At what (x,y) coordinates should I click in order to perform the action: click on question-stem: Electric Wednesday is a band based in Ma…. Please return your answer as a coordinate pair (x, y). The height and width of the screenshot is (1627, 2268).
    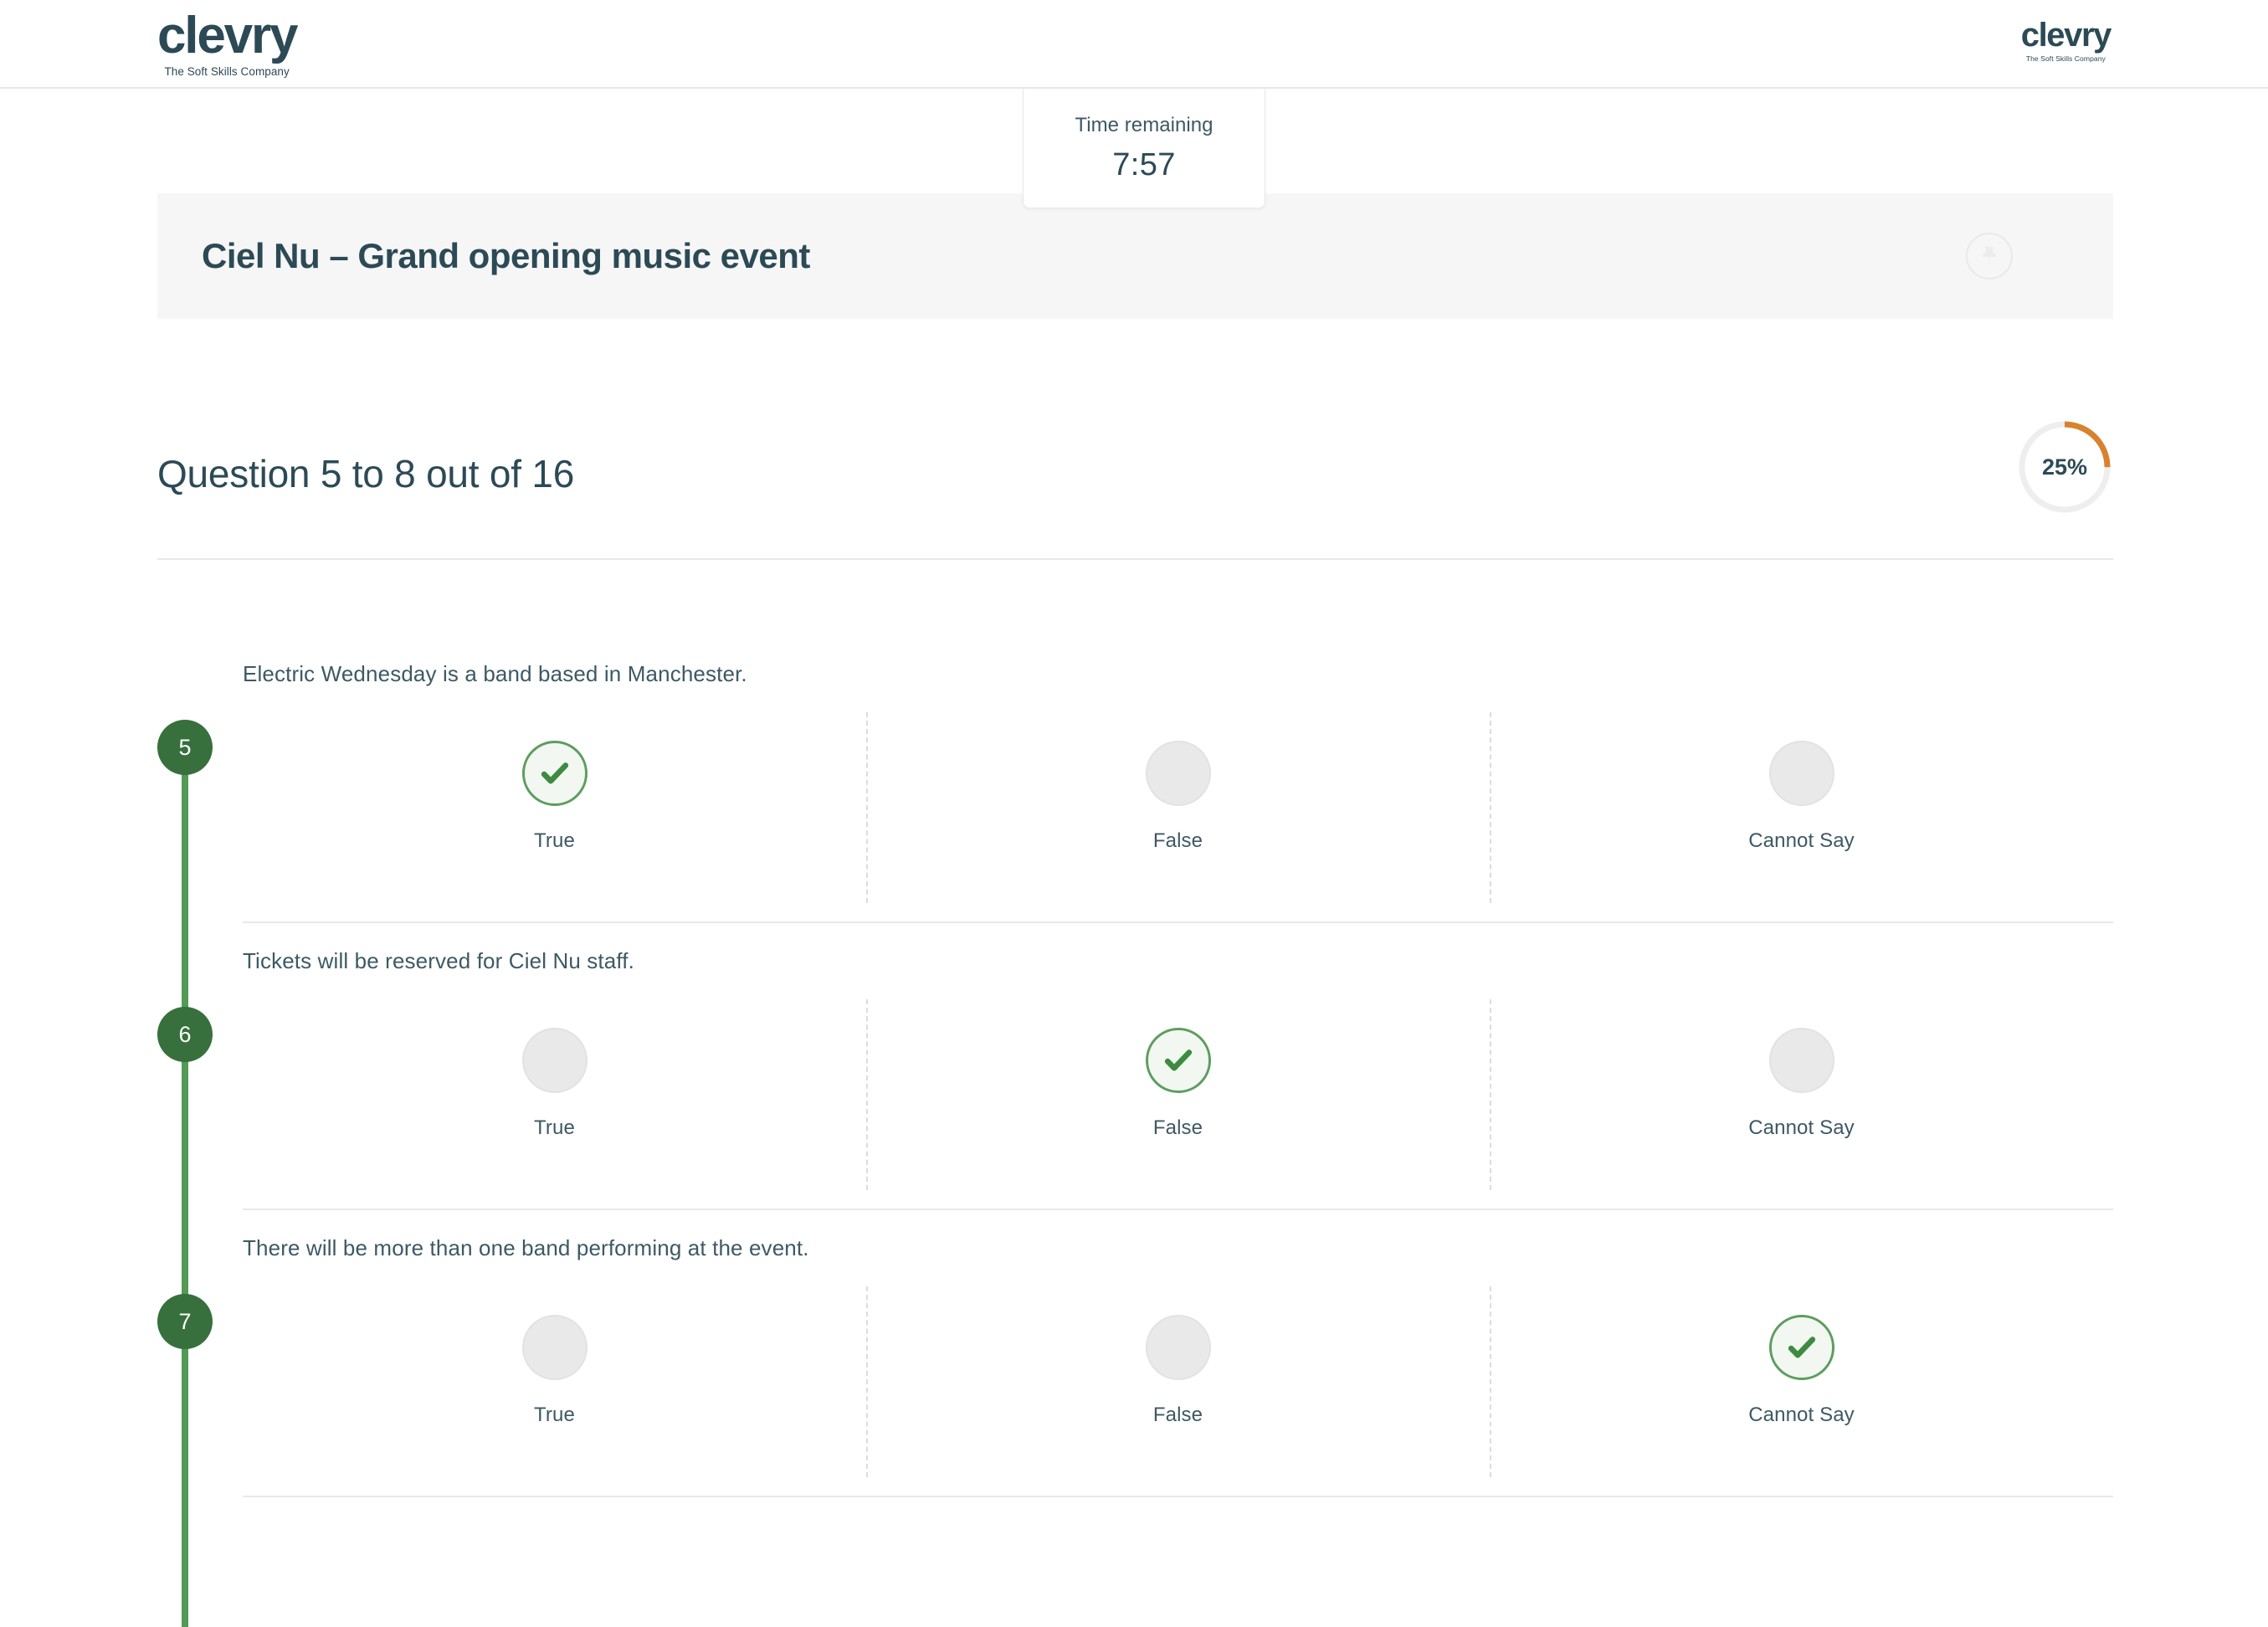
    Looking at the image, I should click on (495, 673).